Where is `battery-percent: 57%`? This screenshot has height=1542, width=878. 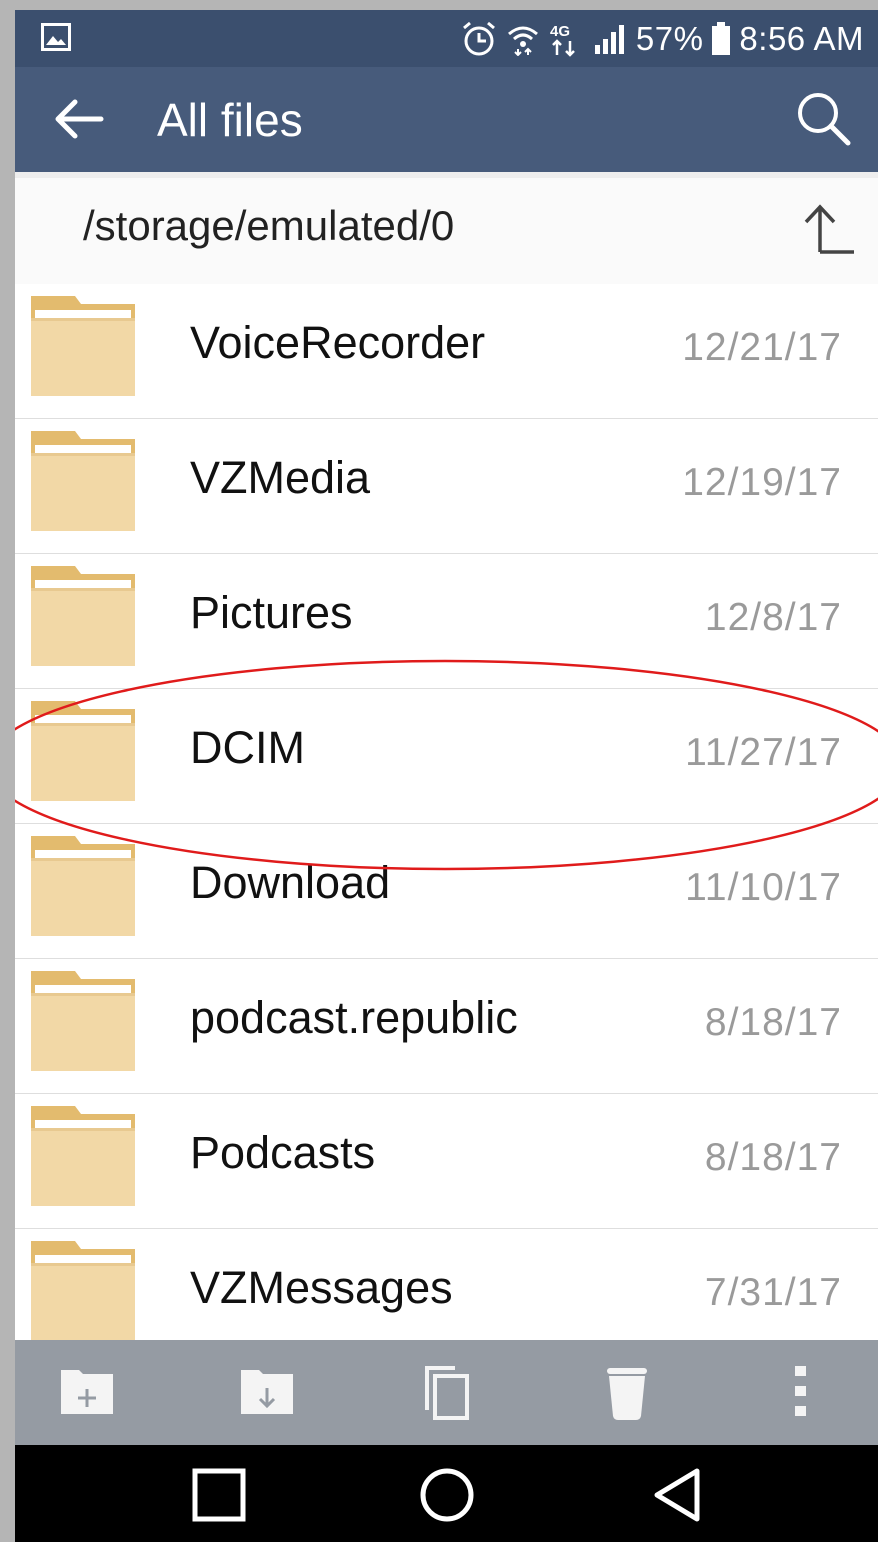 battery-percent: 57% is located at coordinates (669, 38).